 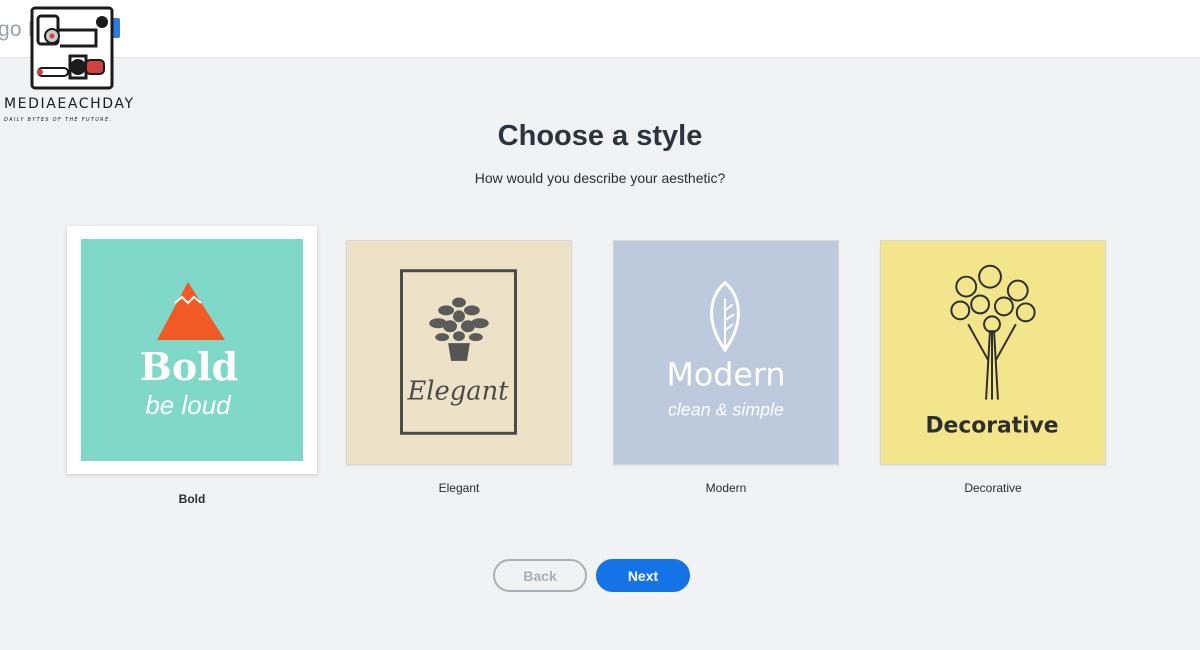 I want to click on style-label-bold: Bold, so click(x=192, y=499).